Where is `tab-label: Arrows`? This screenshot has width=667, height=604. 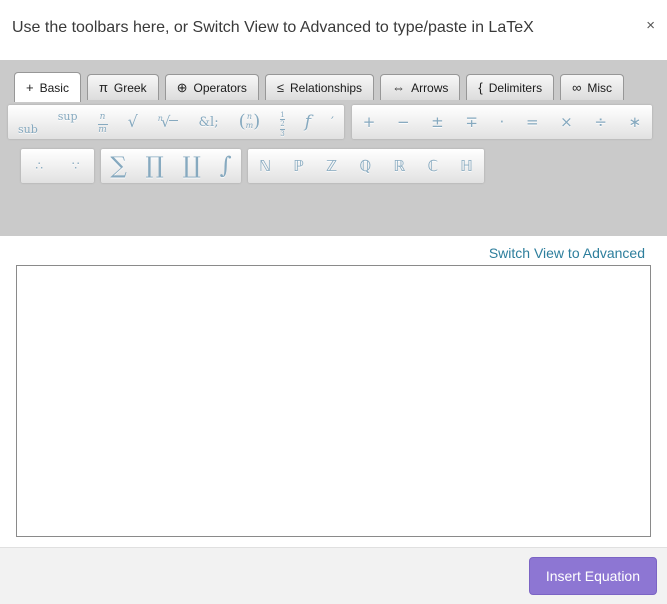
tab-label: Arrows is located at coordinates (430, 87).